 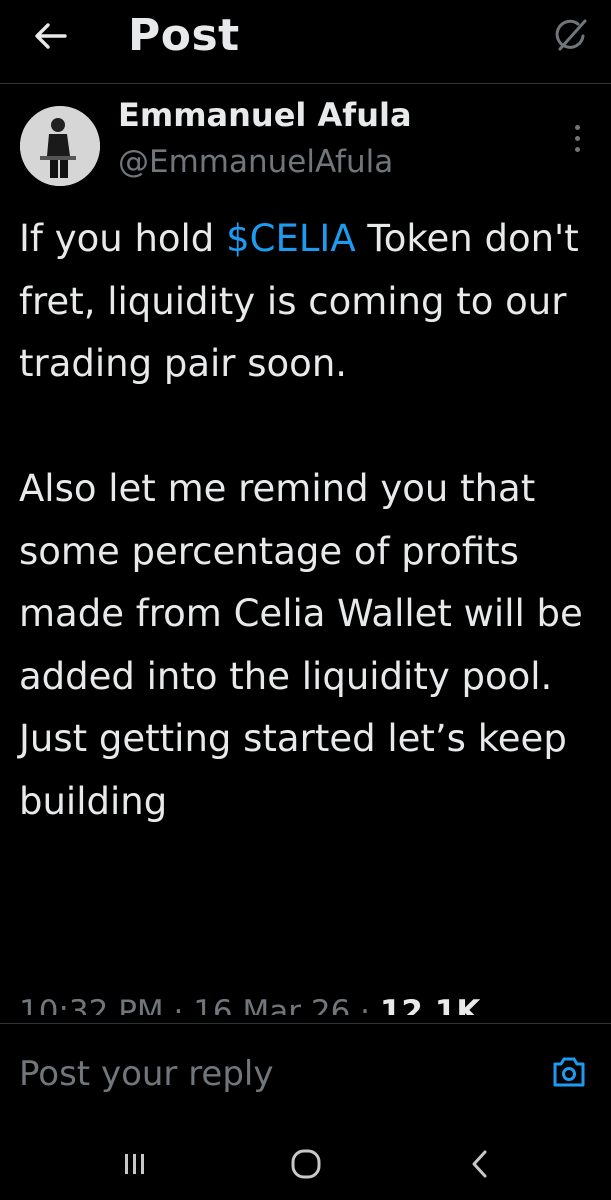 What do you see at coordinates (305, 83) in the screenshot?
I see `header-divider` at bounding box center [305, 83].